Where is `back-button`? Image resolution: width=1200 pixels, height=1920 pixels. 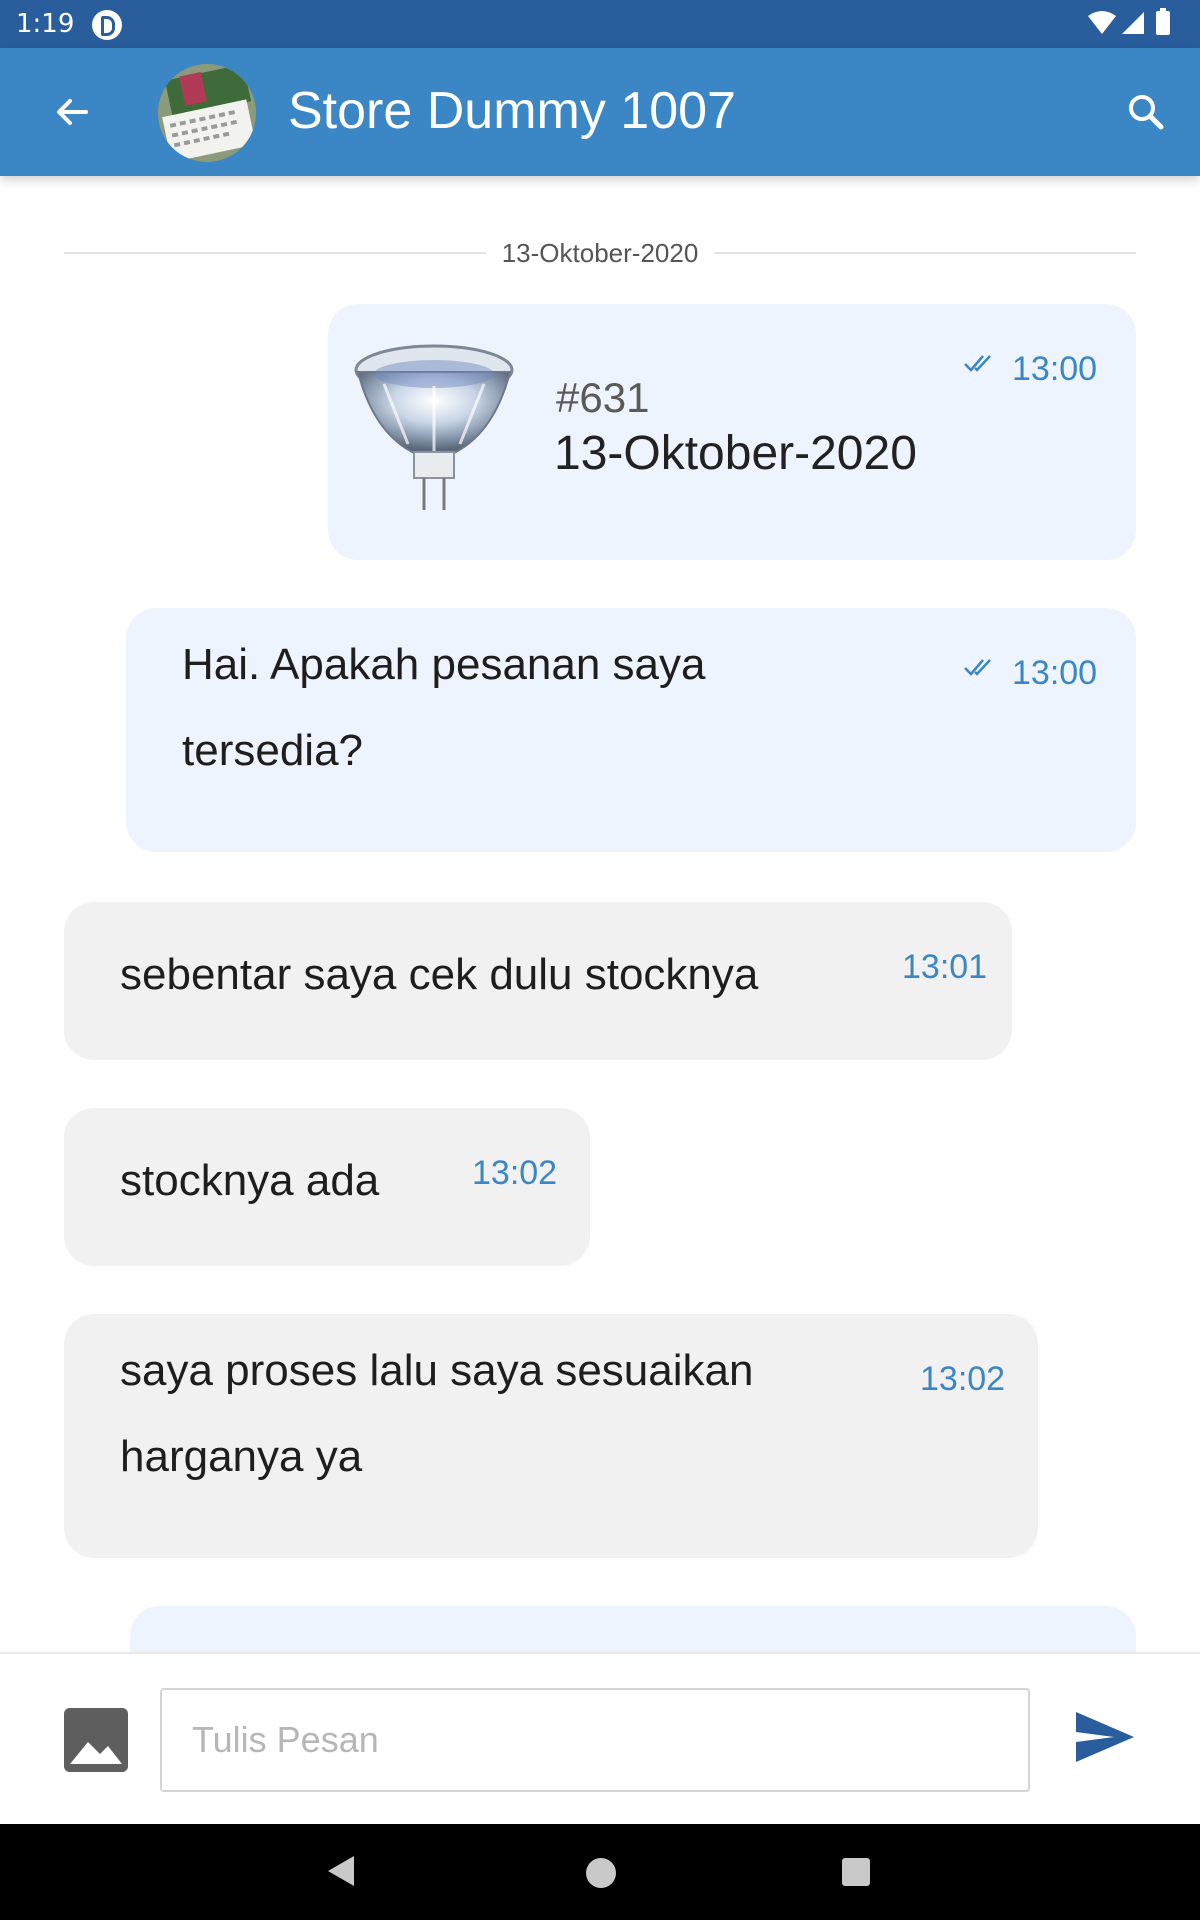 back-button is located at coordinates (72, 112).